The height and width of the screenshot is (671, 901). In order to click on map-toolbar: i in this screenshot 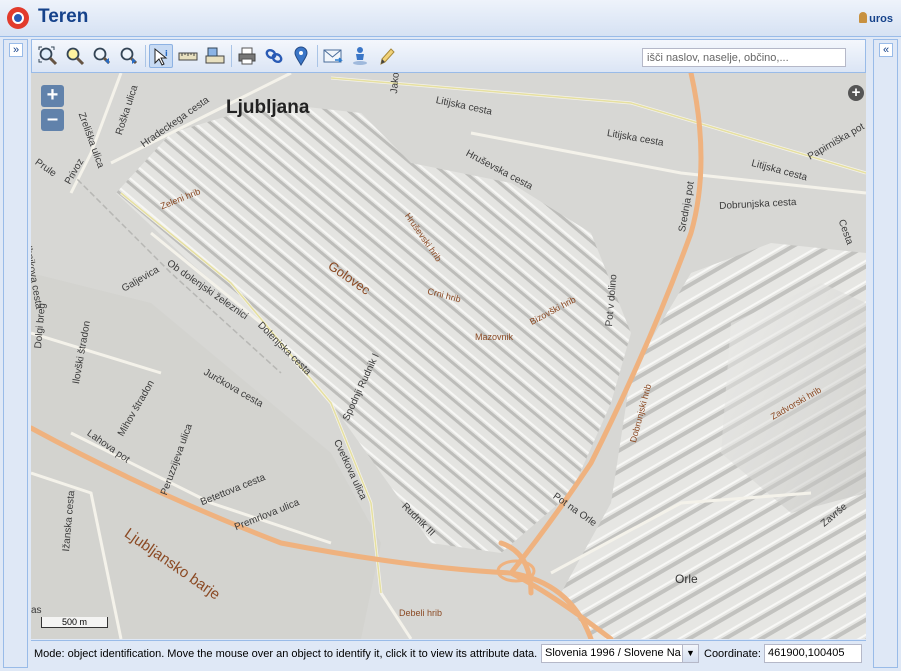, I will do `click(448, 56)`.